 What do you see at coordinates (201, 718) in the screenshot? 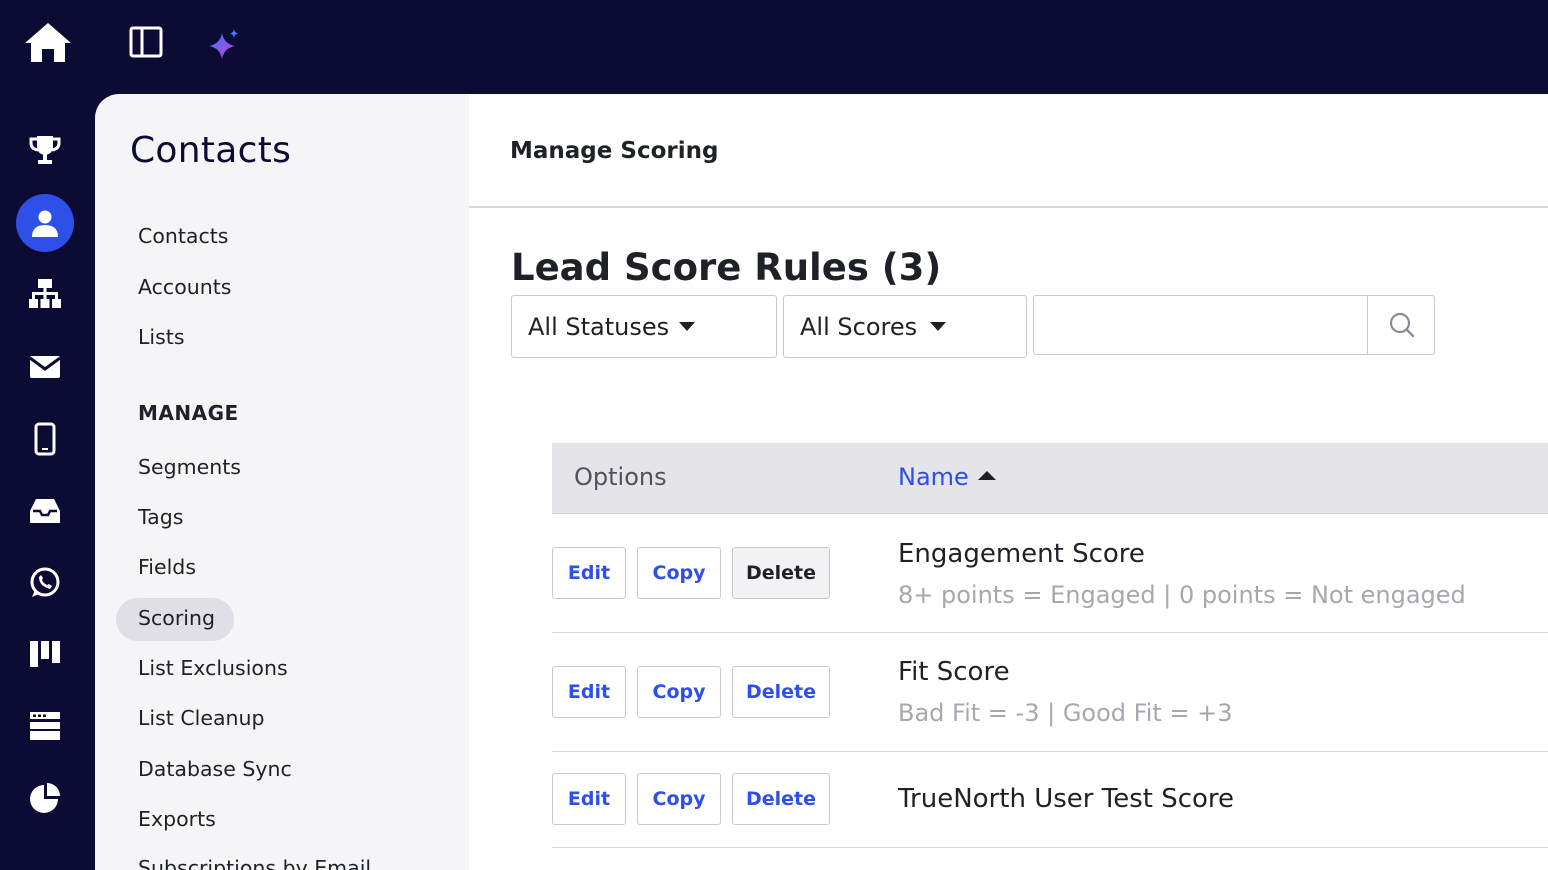
I see `sidebar-item-list-cleanup: List Cleanup` at bounding box center [201, 718].